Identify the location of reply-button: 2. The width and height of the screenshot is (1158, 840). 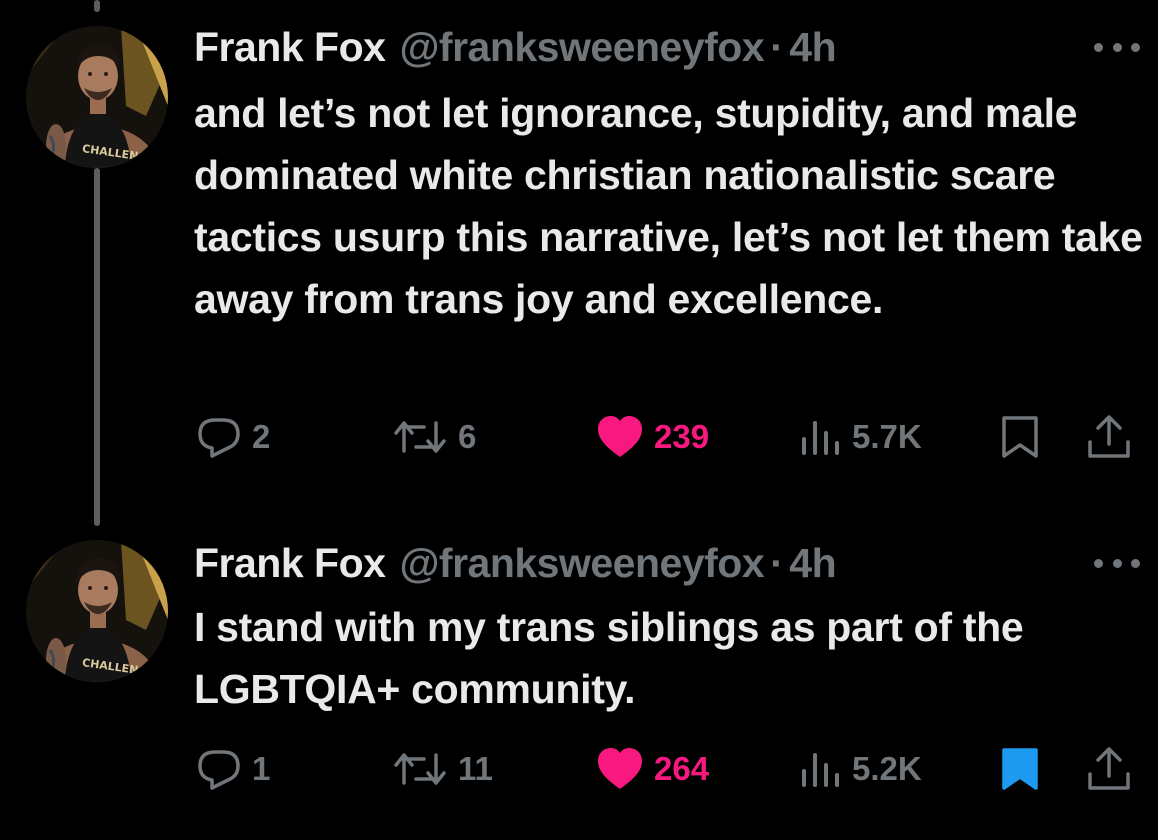
(233, 437).